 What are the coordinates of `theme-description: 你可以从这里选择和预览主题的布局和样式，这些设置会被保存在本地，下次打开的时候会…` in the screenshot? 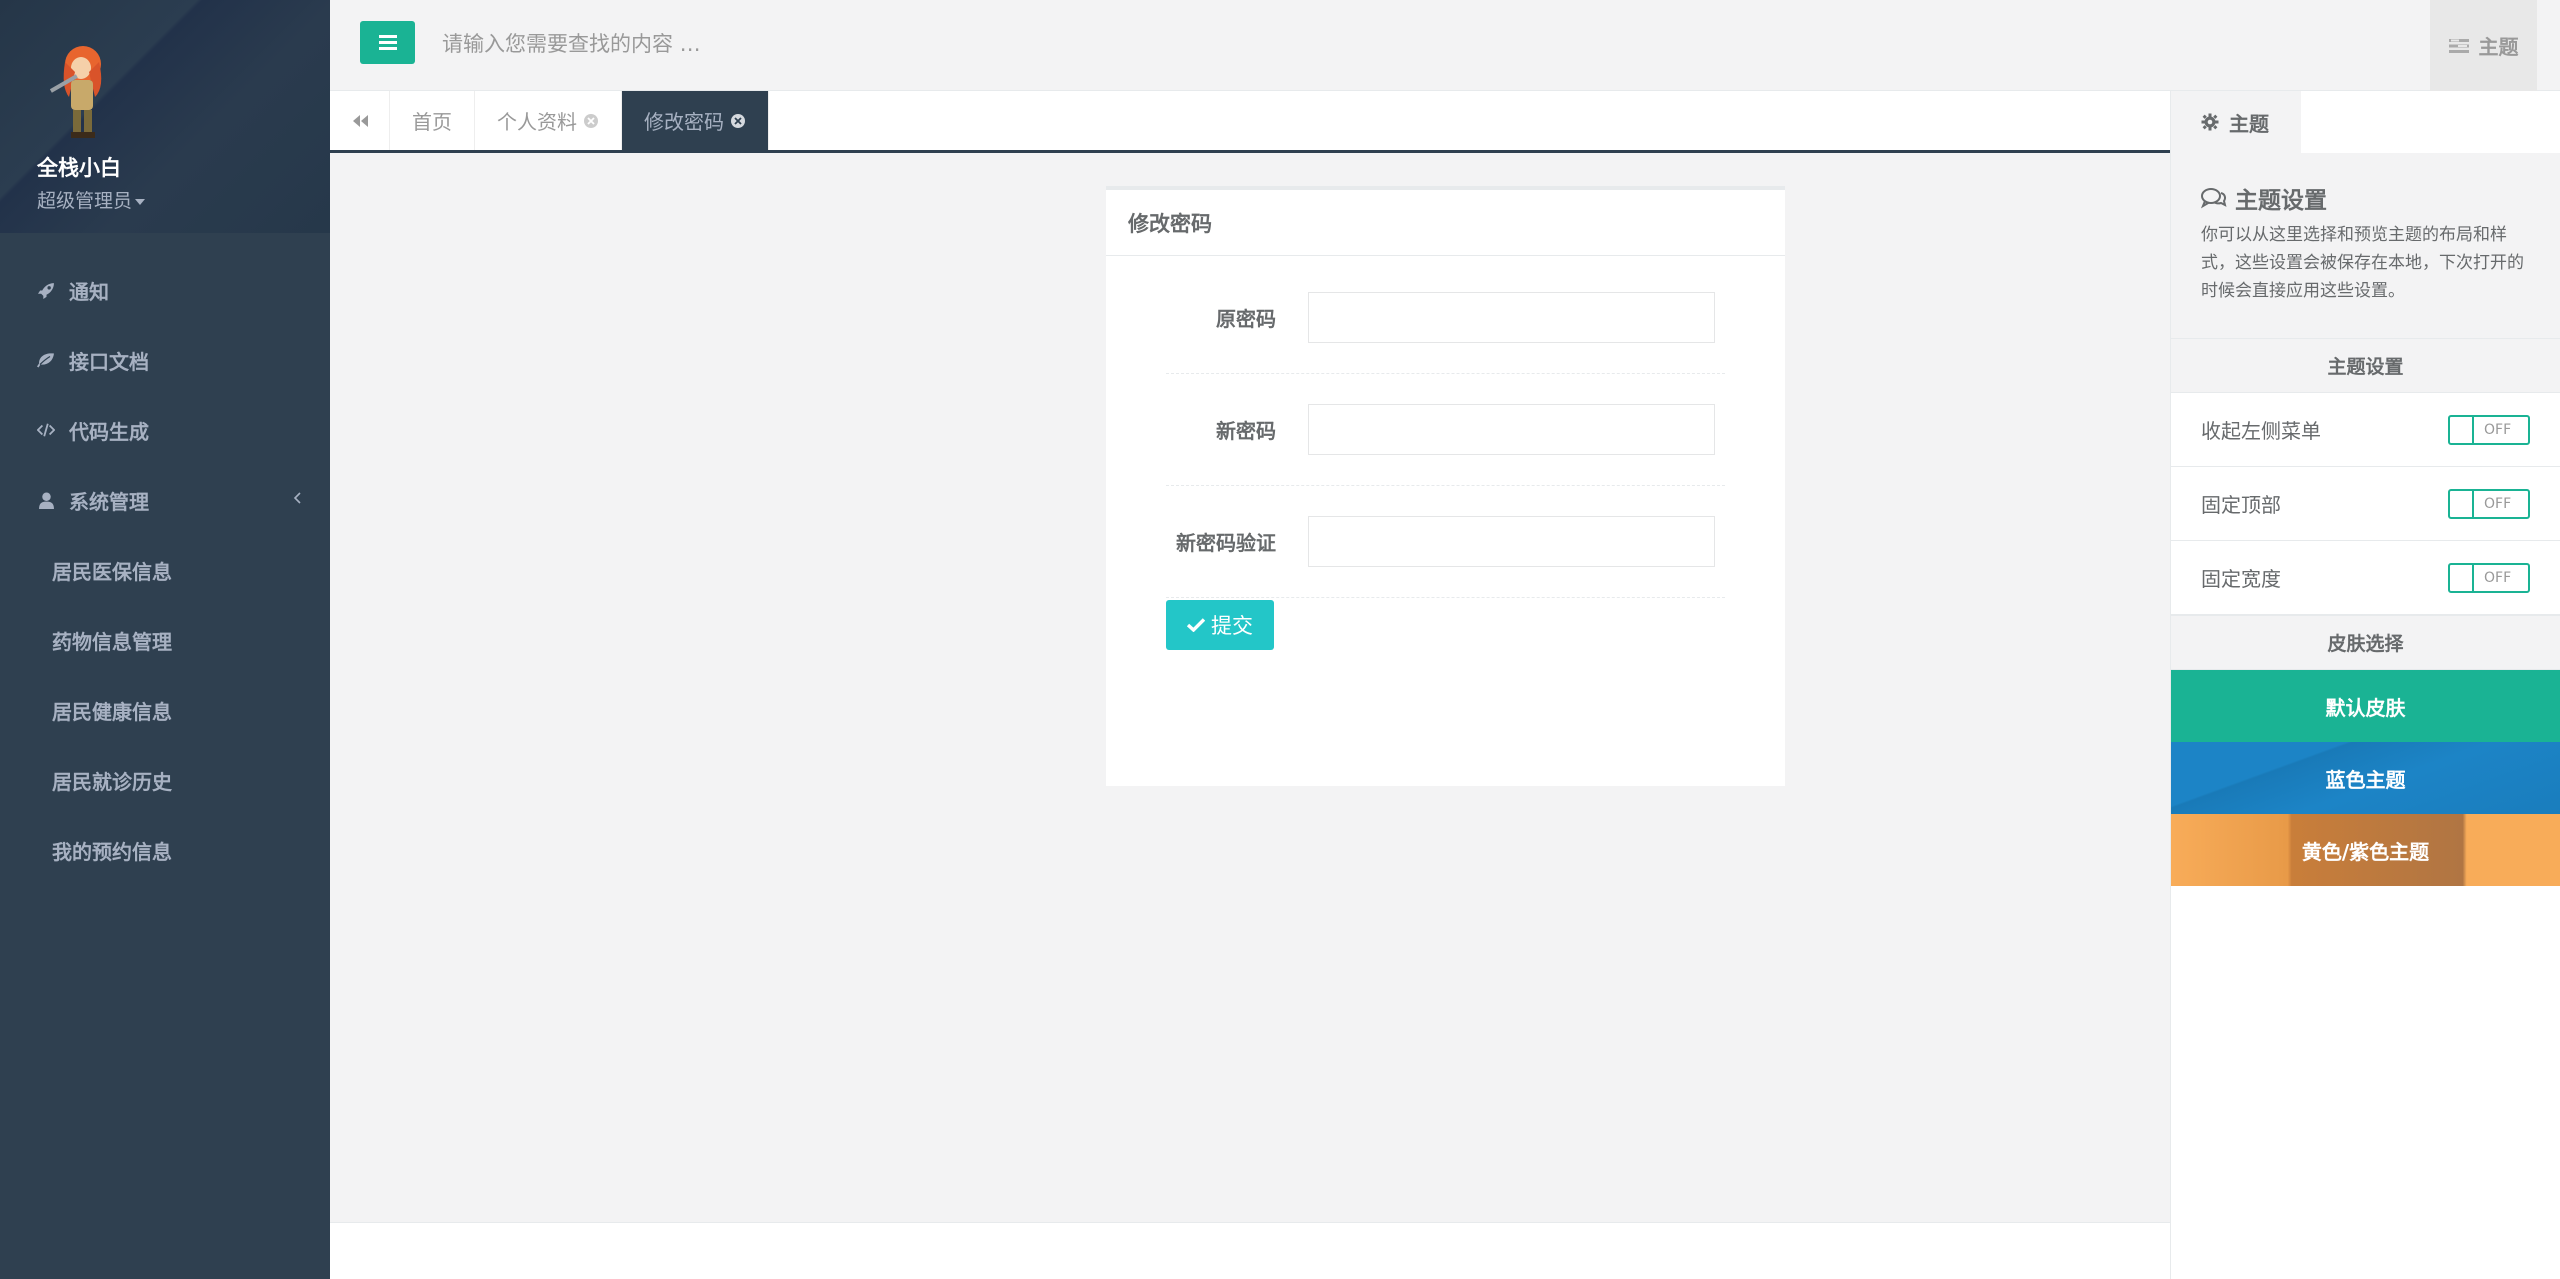 It's located at (2362, 263).